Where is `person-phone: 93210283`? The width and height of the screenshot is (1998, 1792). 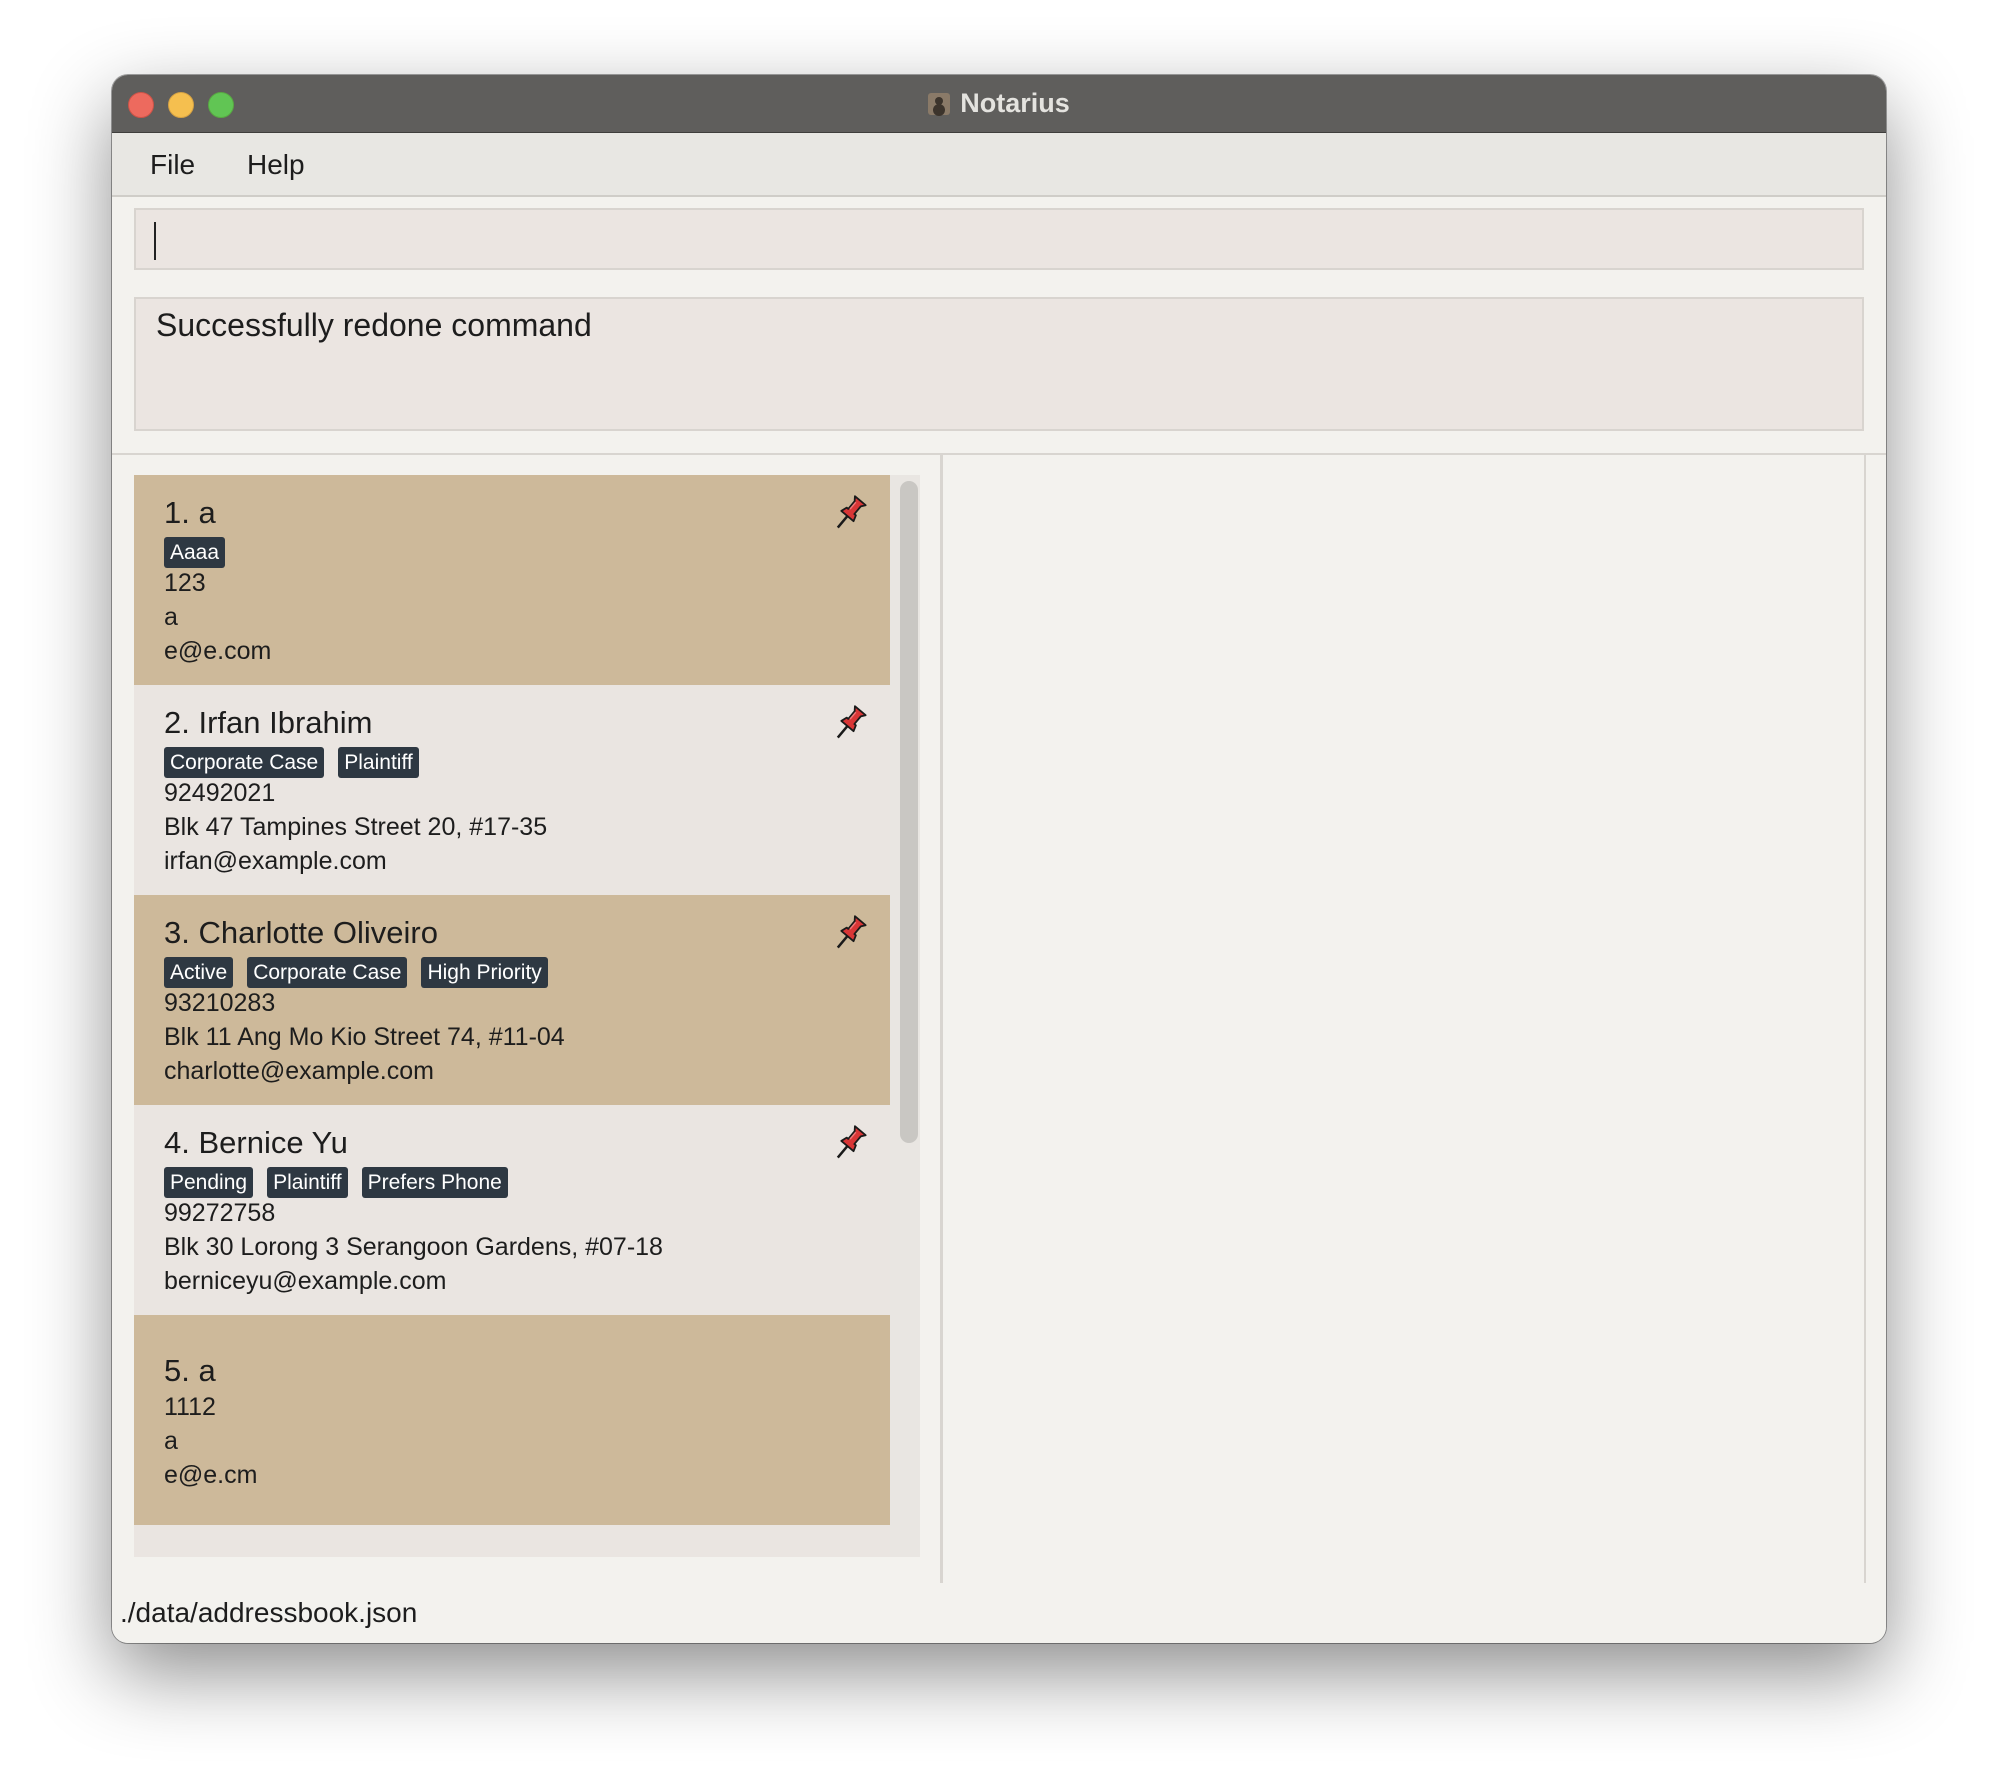 person-phone: 93210283 is located at coordinates (220, 1003).